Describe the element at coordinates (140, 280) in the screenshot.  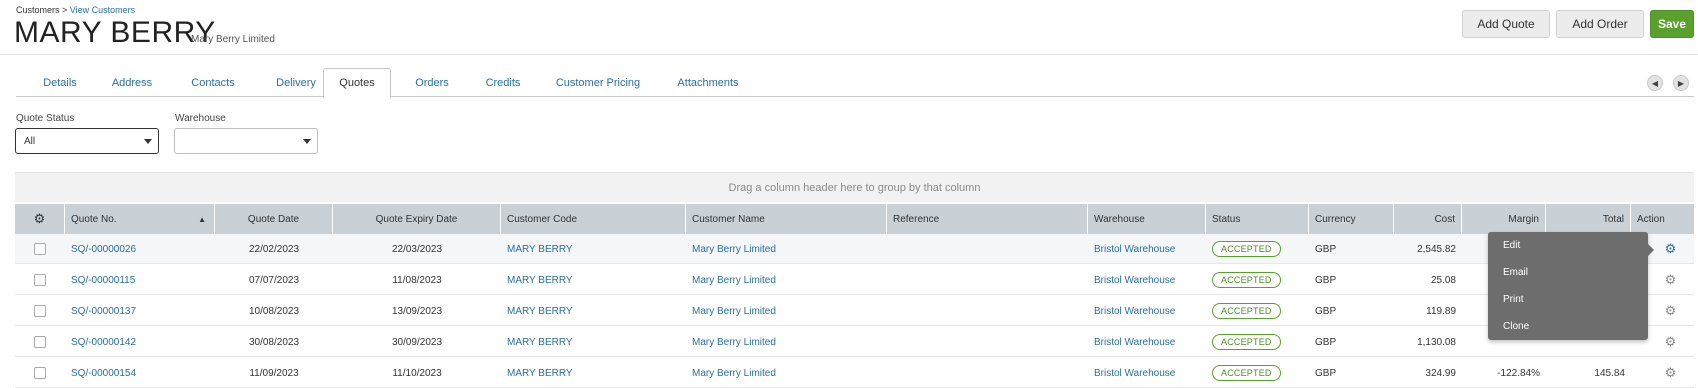
I see `cell-quote-no: SQ/-00000115` at that location.